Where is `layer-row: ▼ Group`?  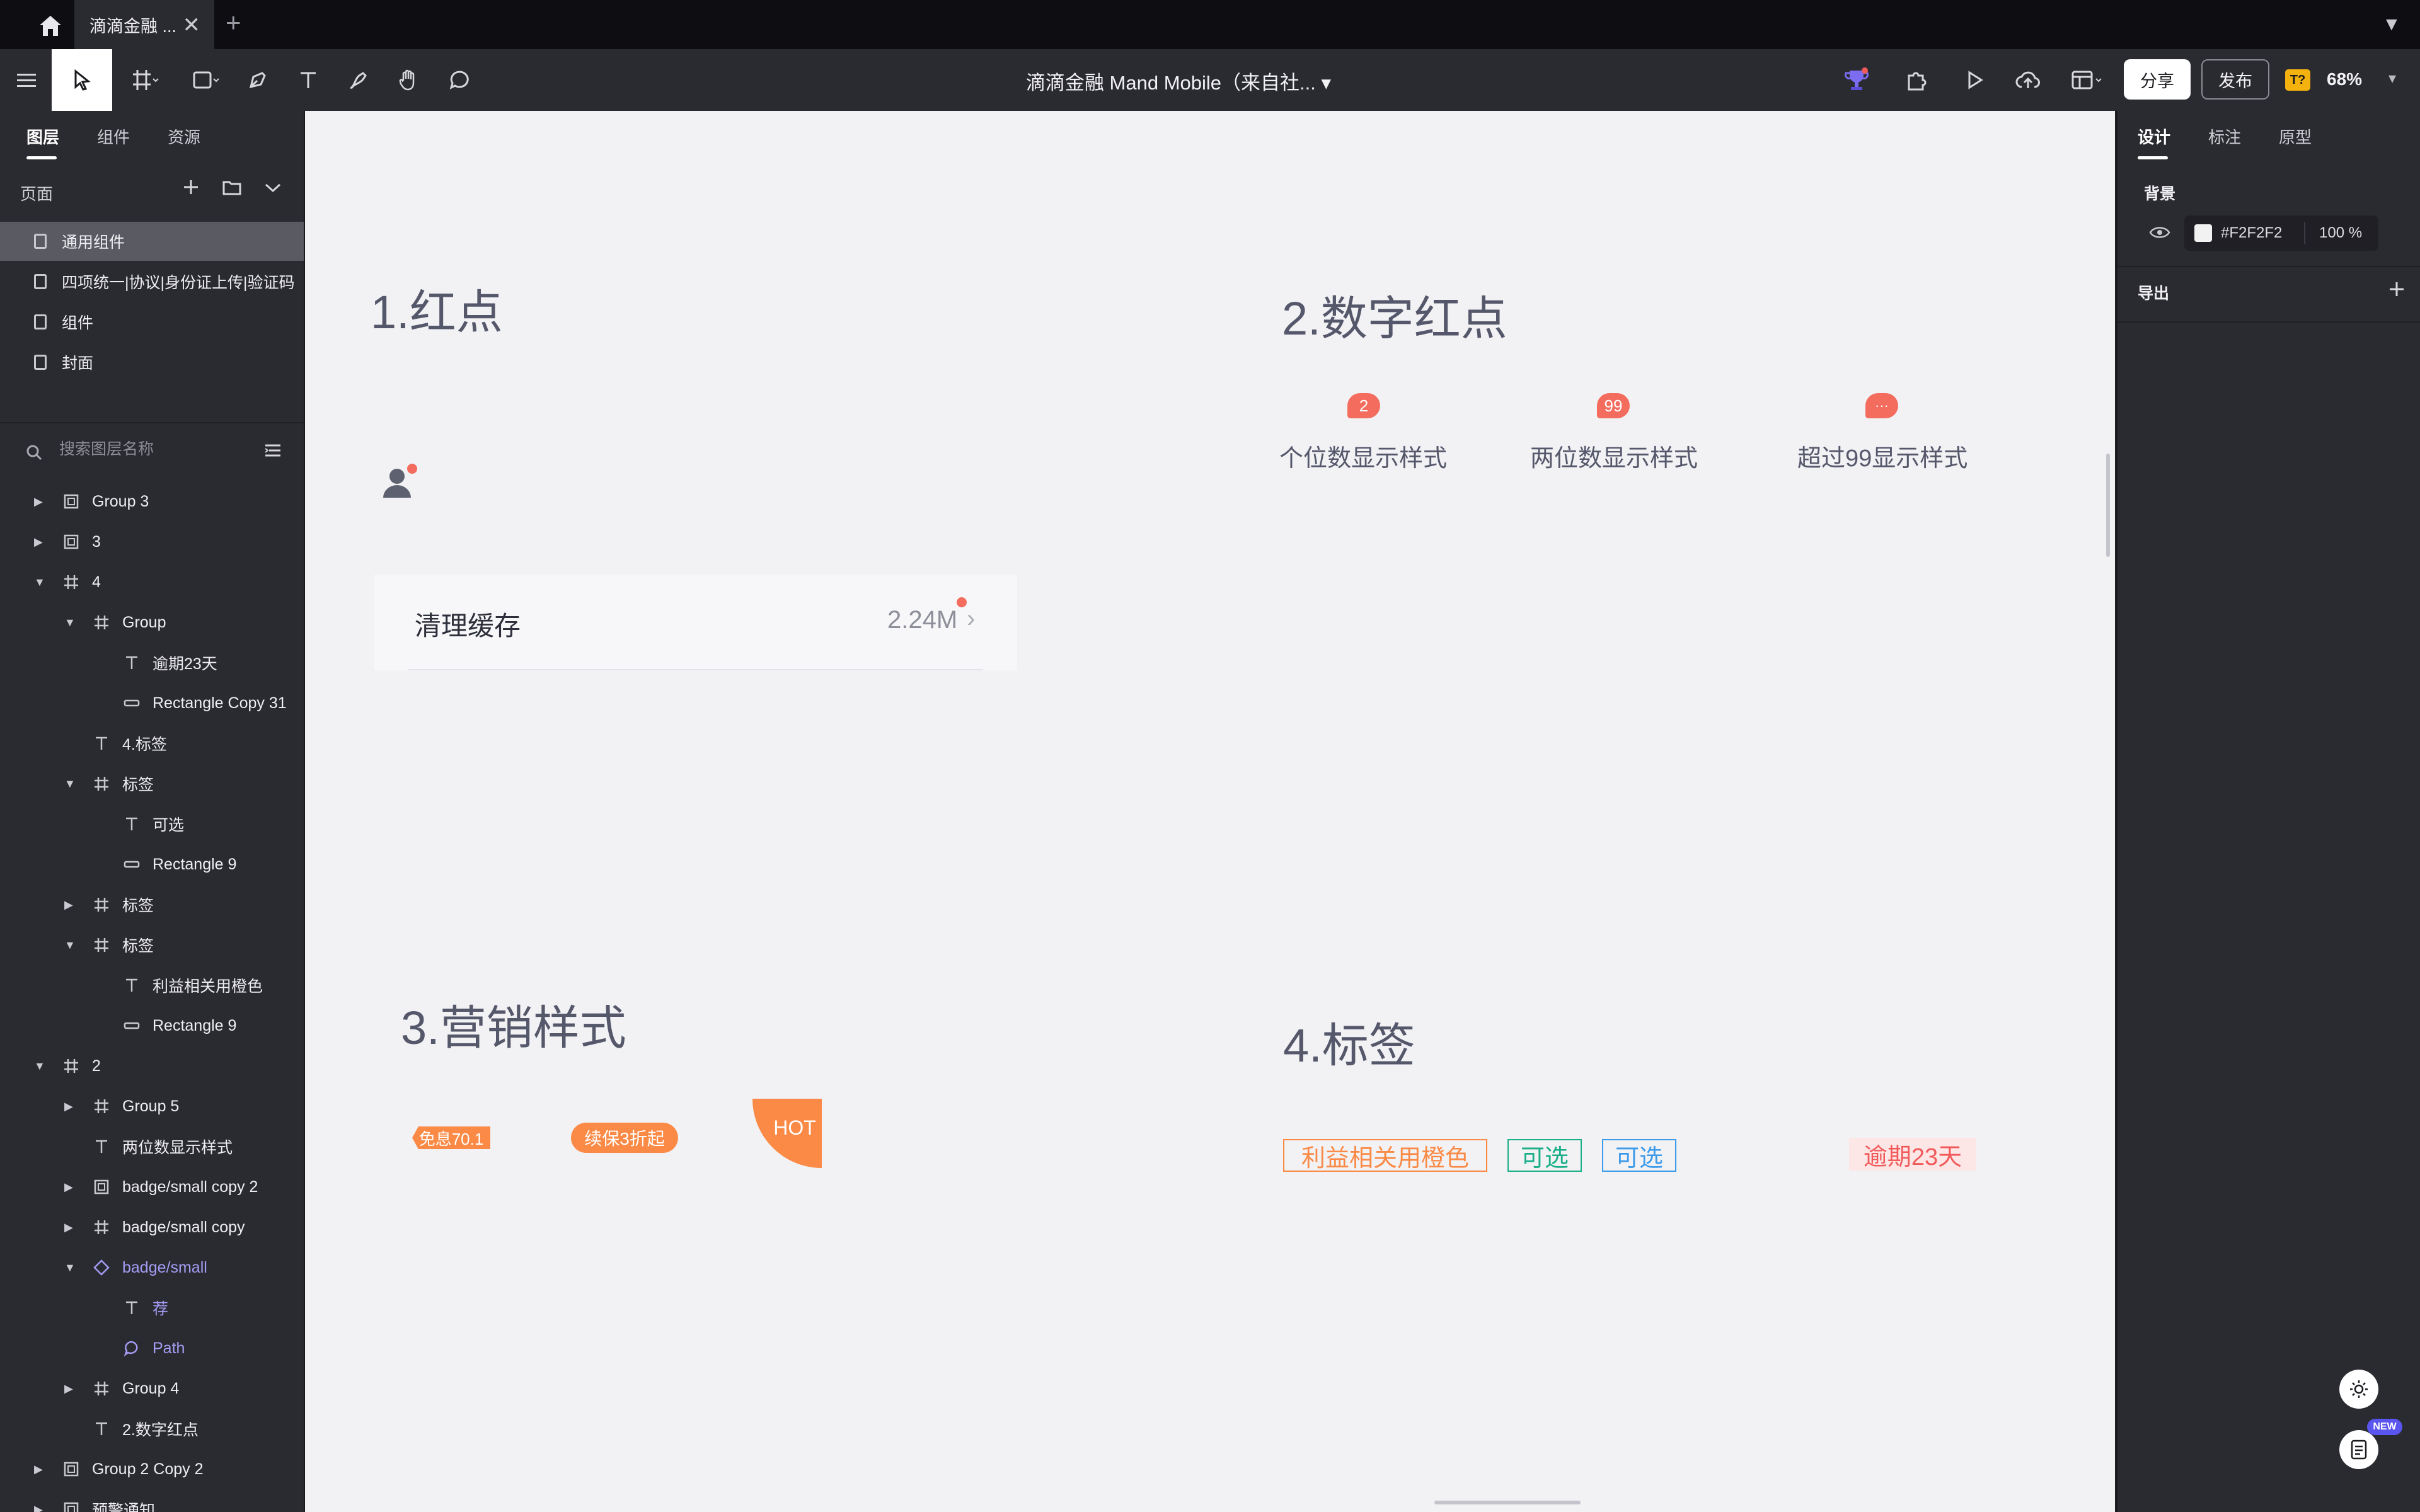
layer-row: ▼ Group is located at coordinates (152, 622).